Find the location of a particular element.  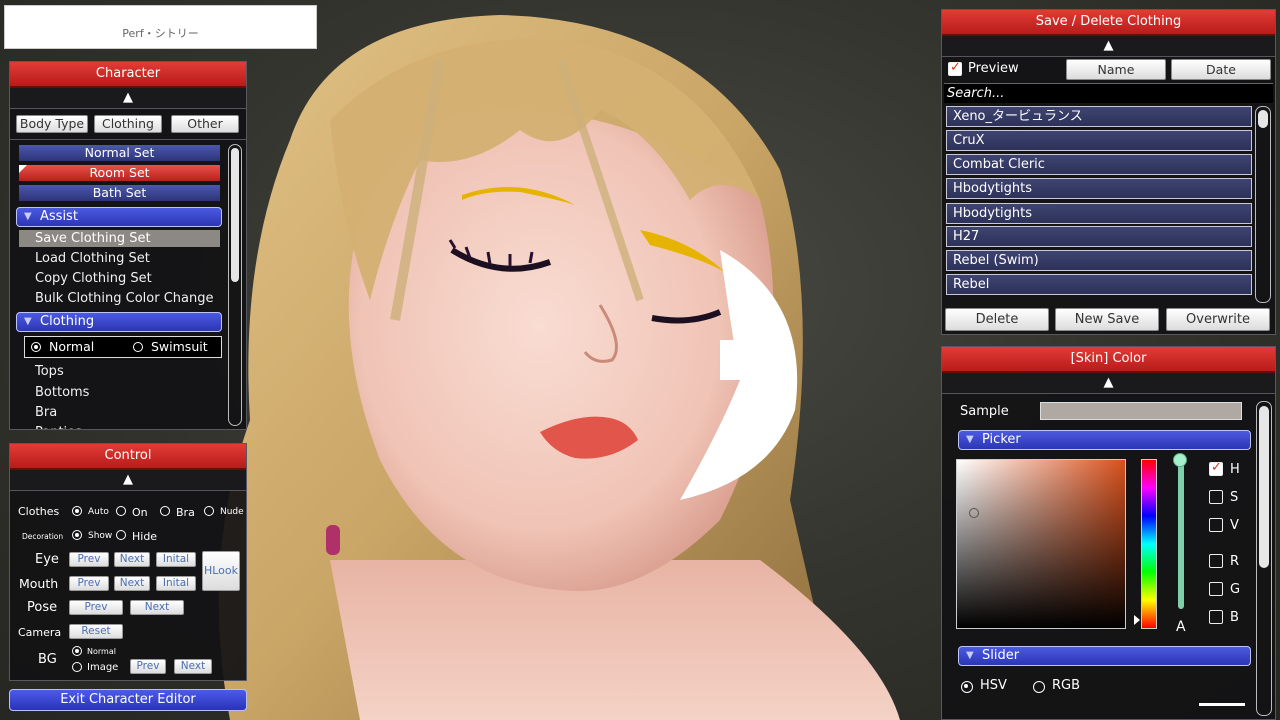

mouth-inital-button: Inital is located at coordinates (176, 583).